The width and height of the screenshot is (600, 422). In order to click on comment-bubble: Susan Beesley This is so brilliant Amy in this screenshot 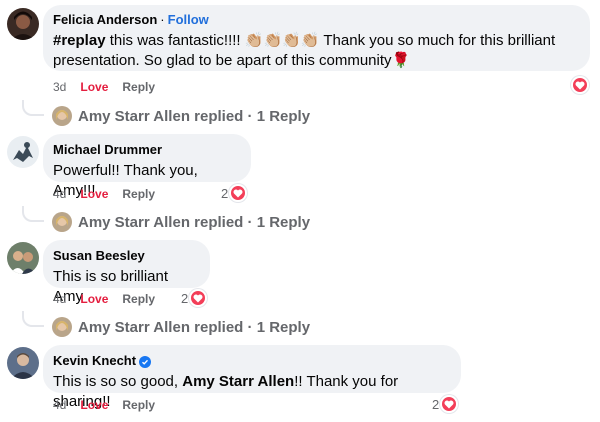, I will do `click(126, 272)`.